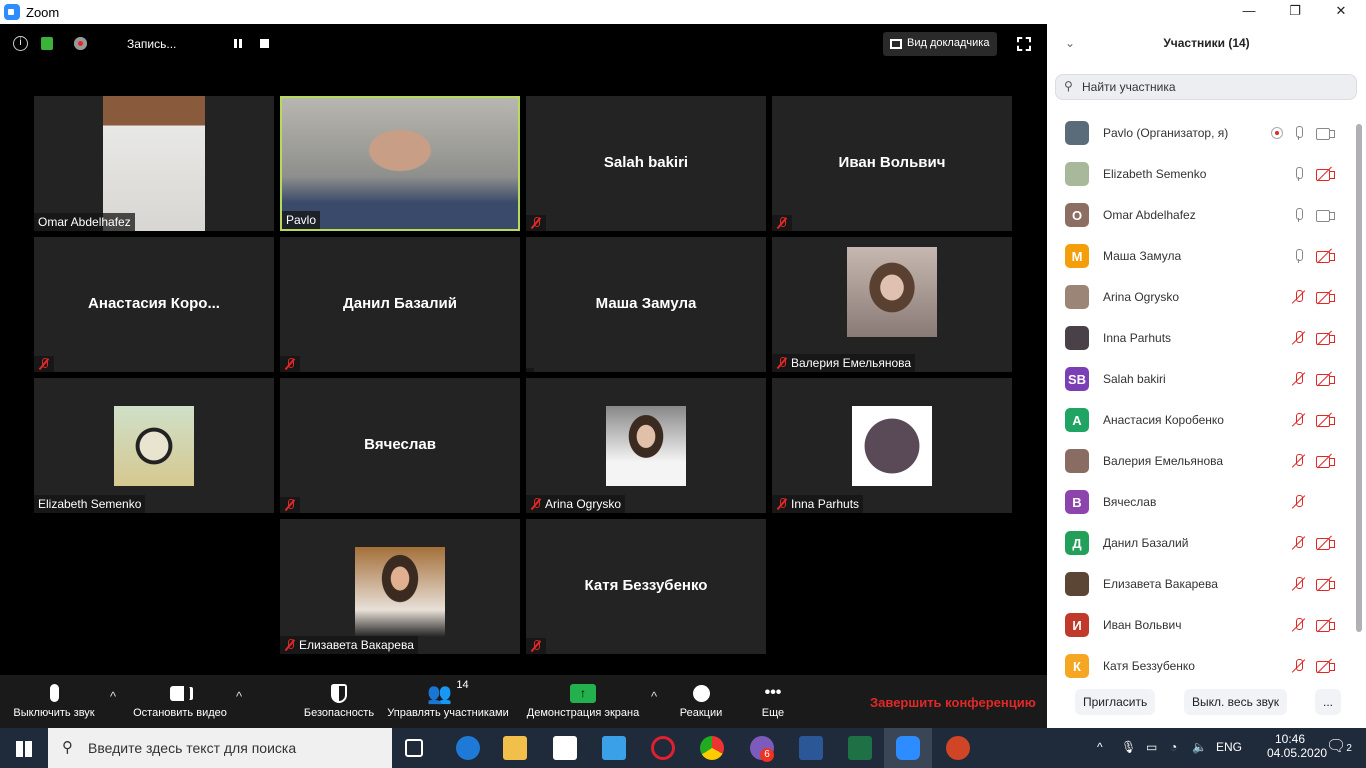 The width and height of the screenshot is (1366, 768). Describe the element at coordinates (24, 749) in the screenshot. I see `windows-start-icon` at that location.